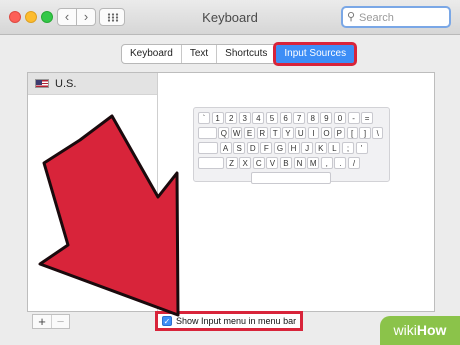  Describe the element at coordinates (365, 133) in the screenshot. I see `key: ]` at that location.